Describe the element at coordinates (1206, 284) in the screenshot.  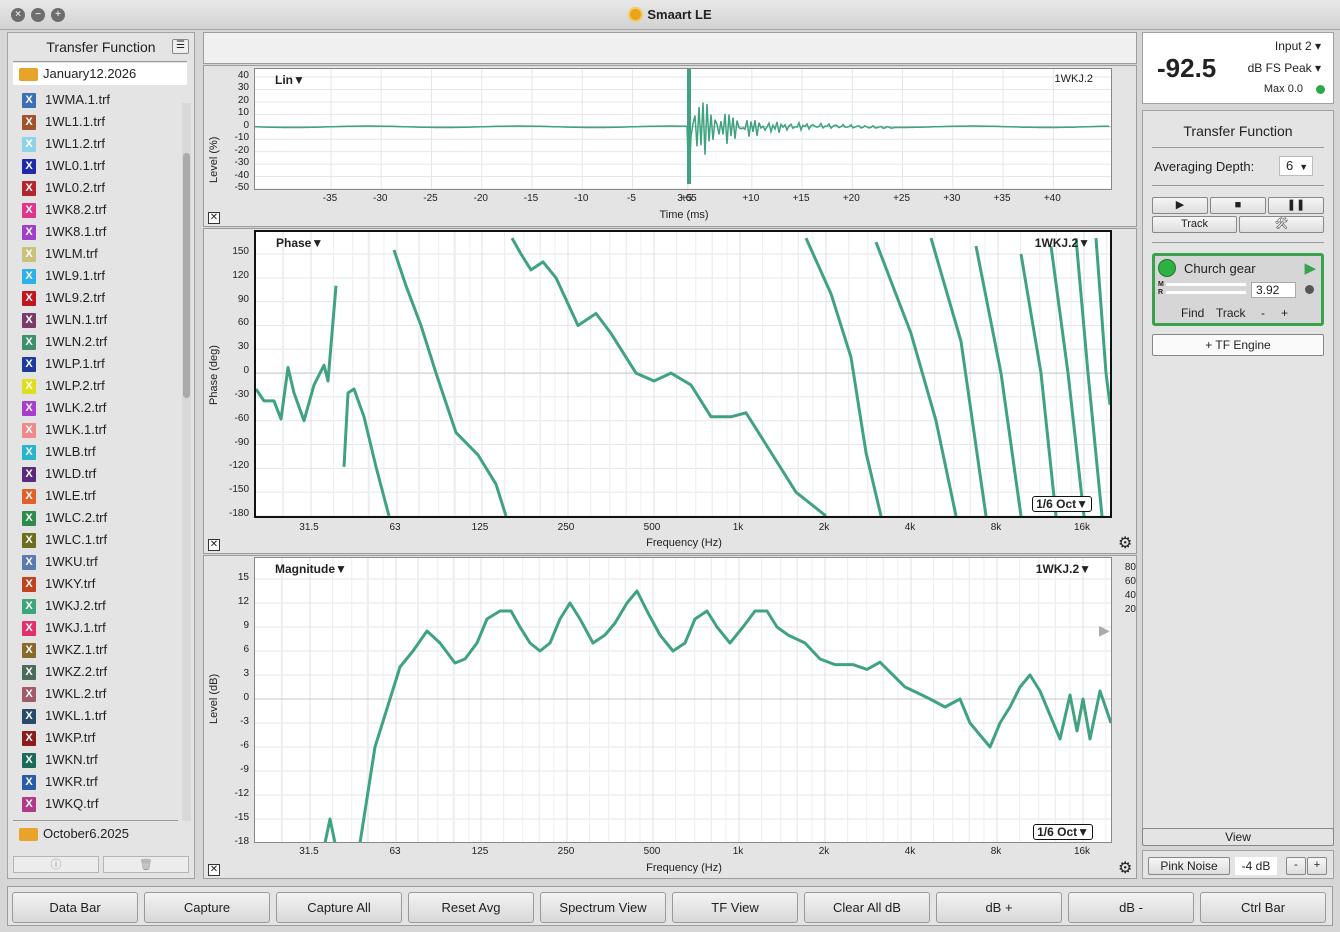
I see `meas-level-bar` at that location.